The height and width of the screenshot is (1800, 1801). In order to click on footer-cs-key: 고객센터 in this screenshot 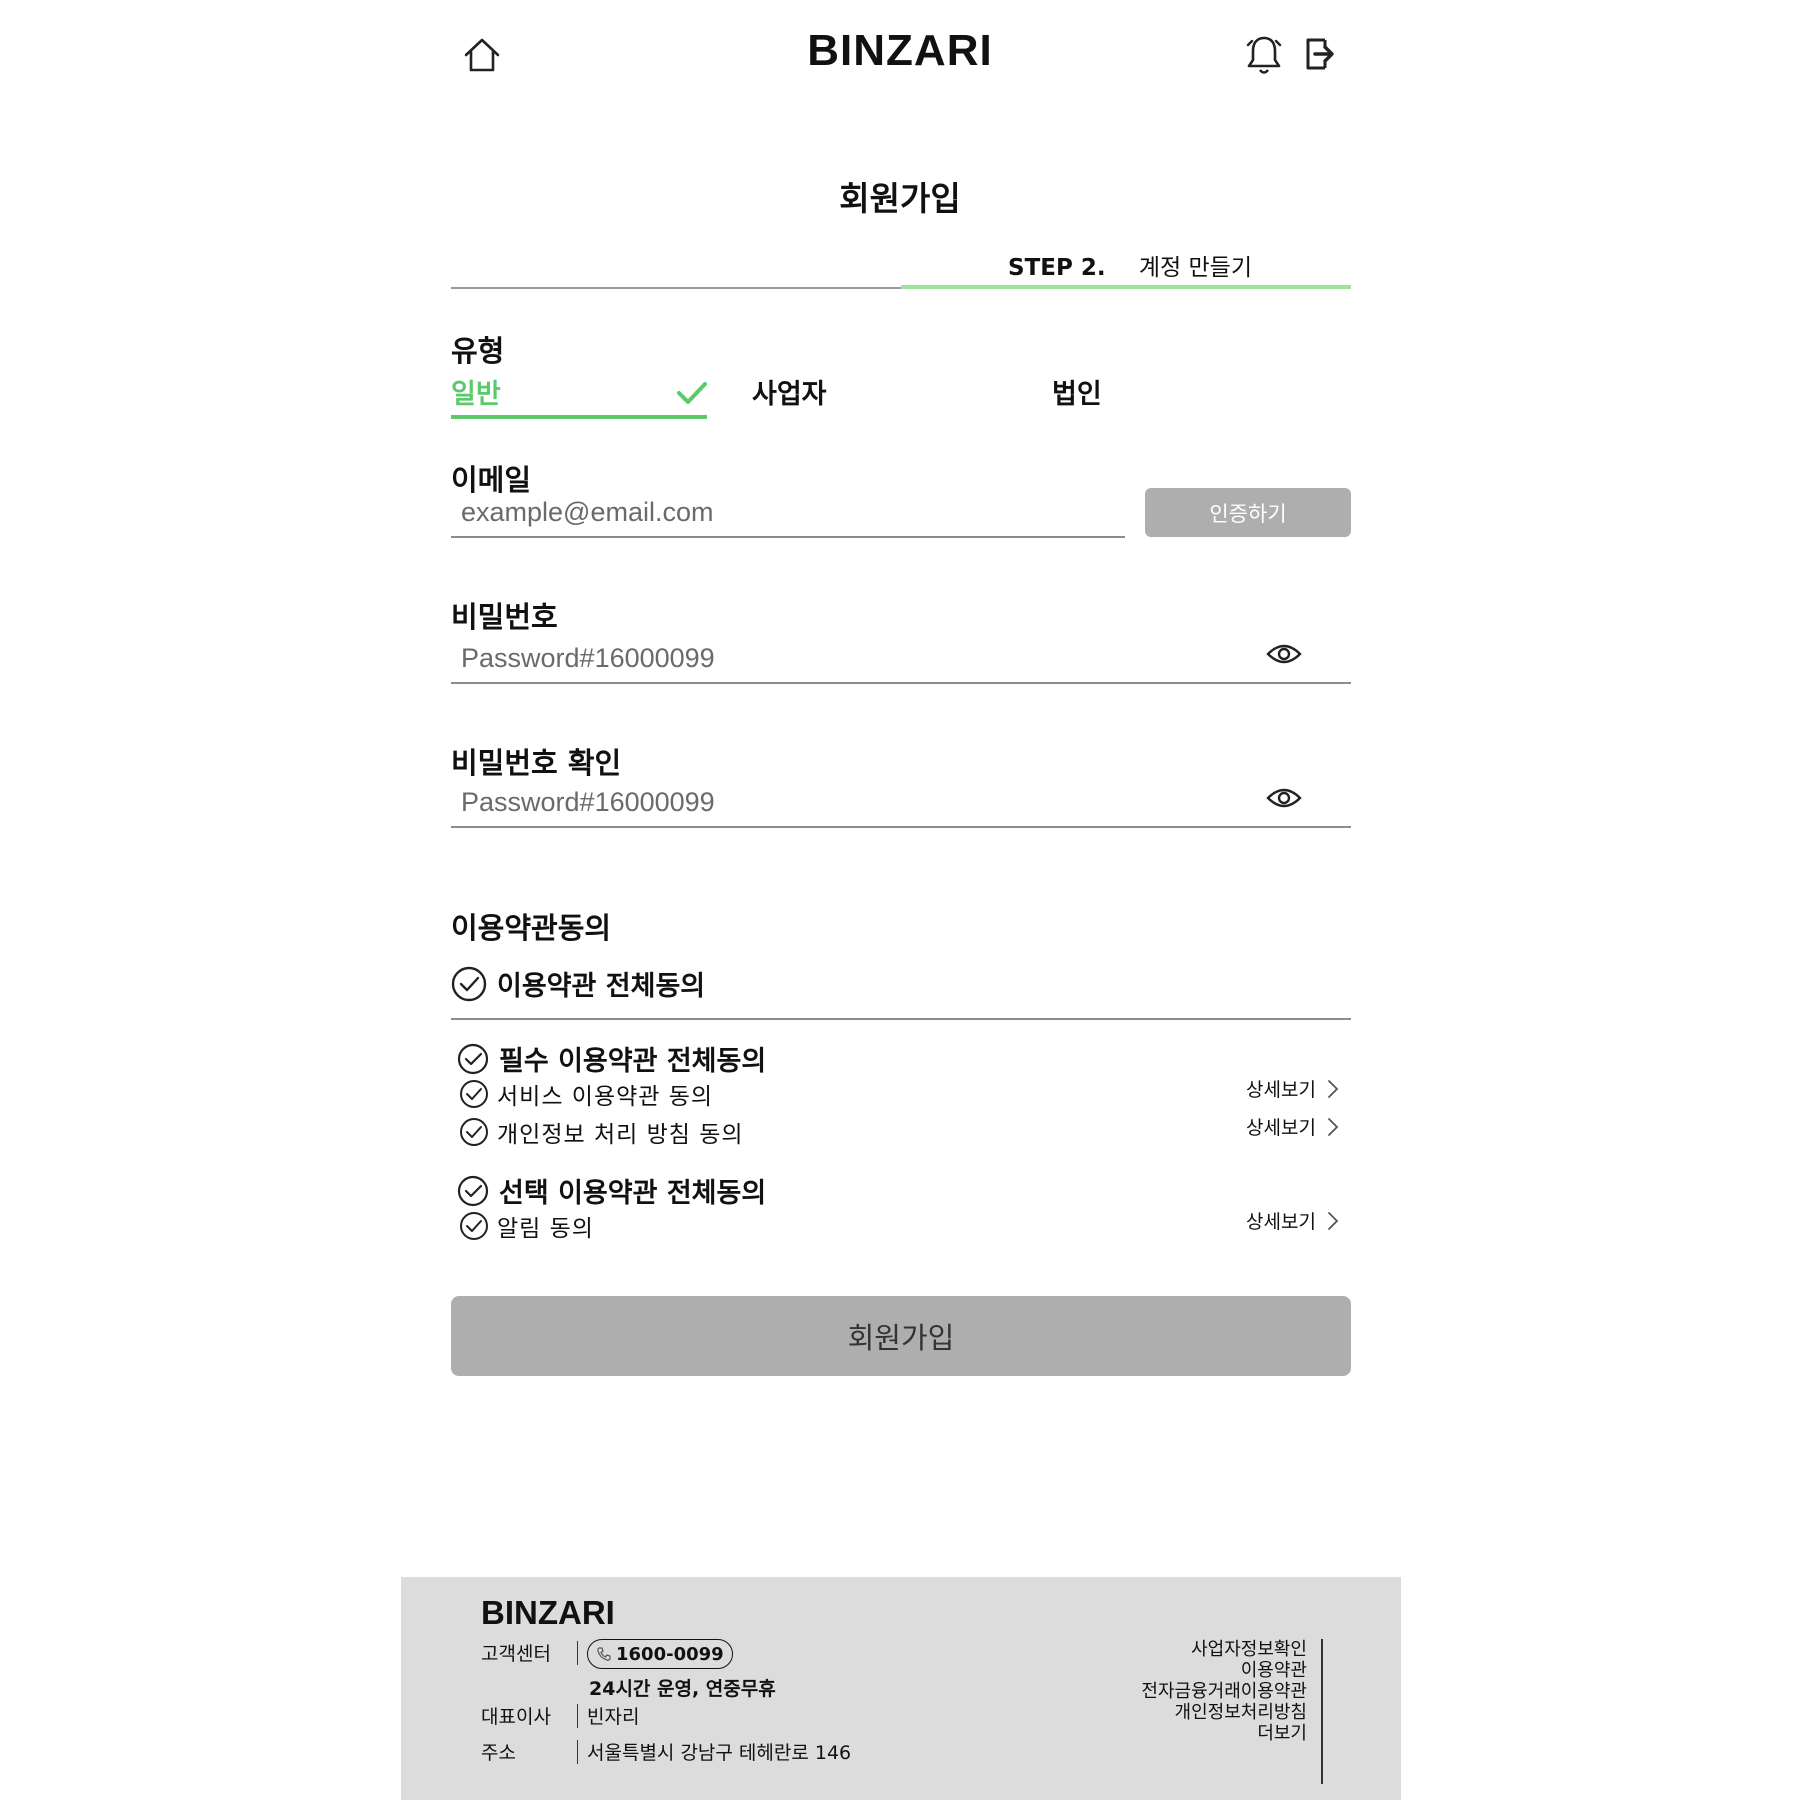, I will do `click(516, 1654)`.